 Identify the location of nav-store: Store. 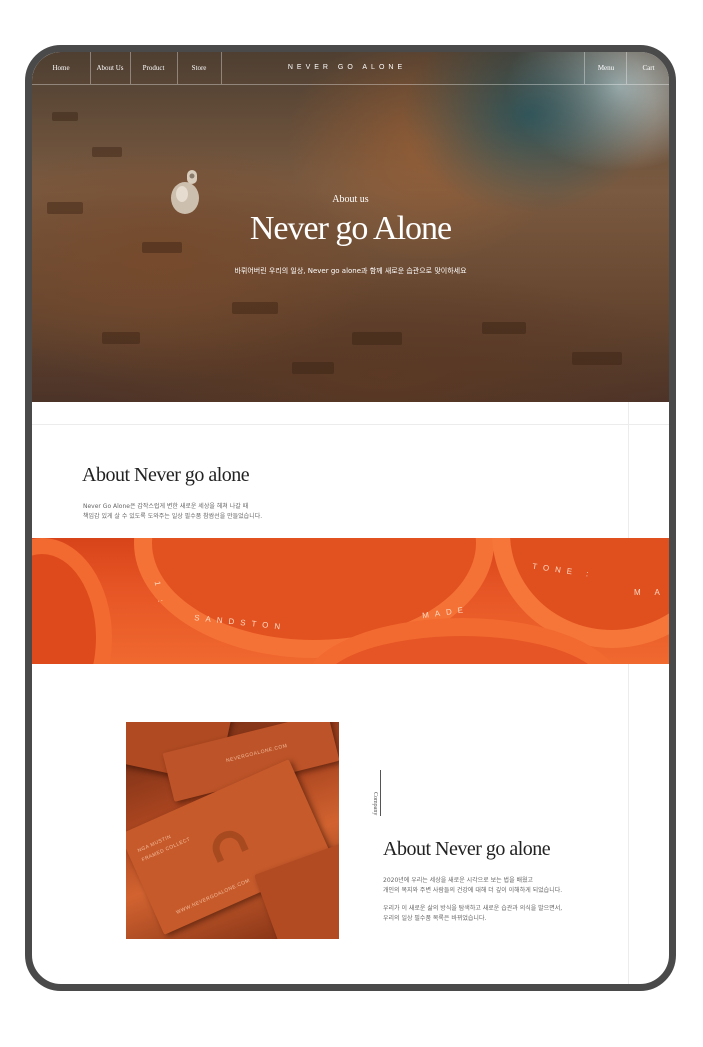
(199, 68).